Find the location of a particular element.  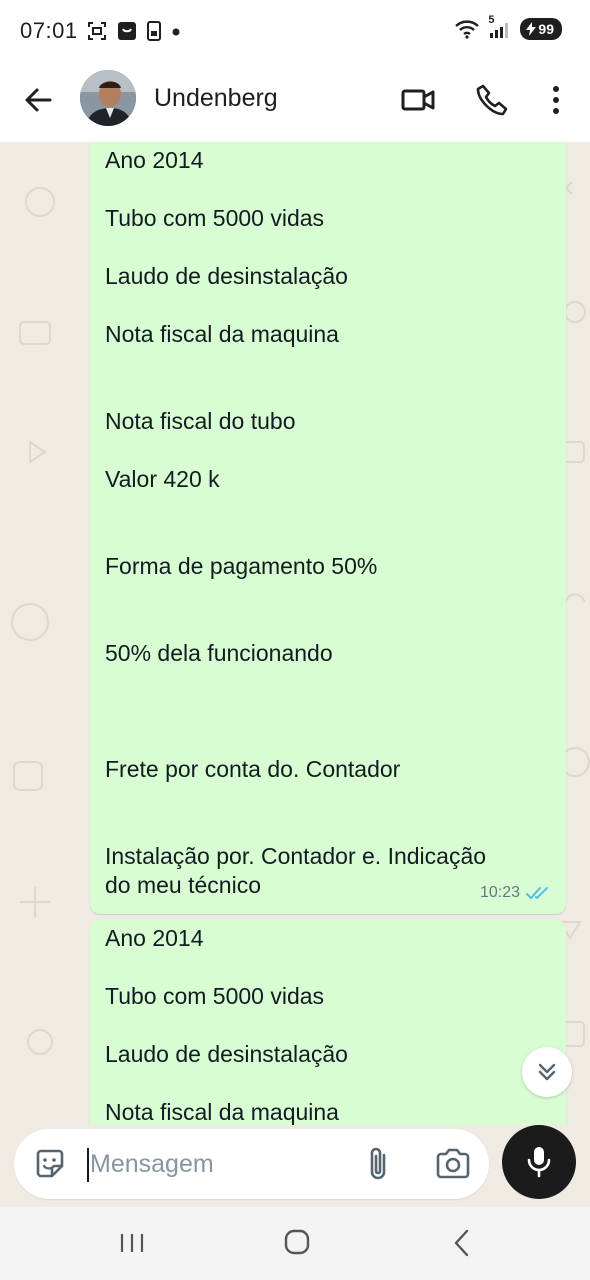

input-pill is located at coordinates (251, 1164).